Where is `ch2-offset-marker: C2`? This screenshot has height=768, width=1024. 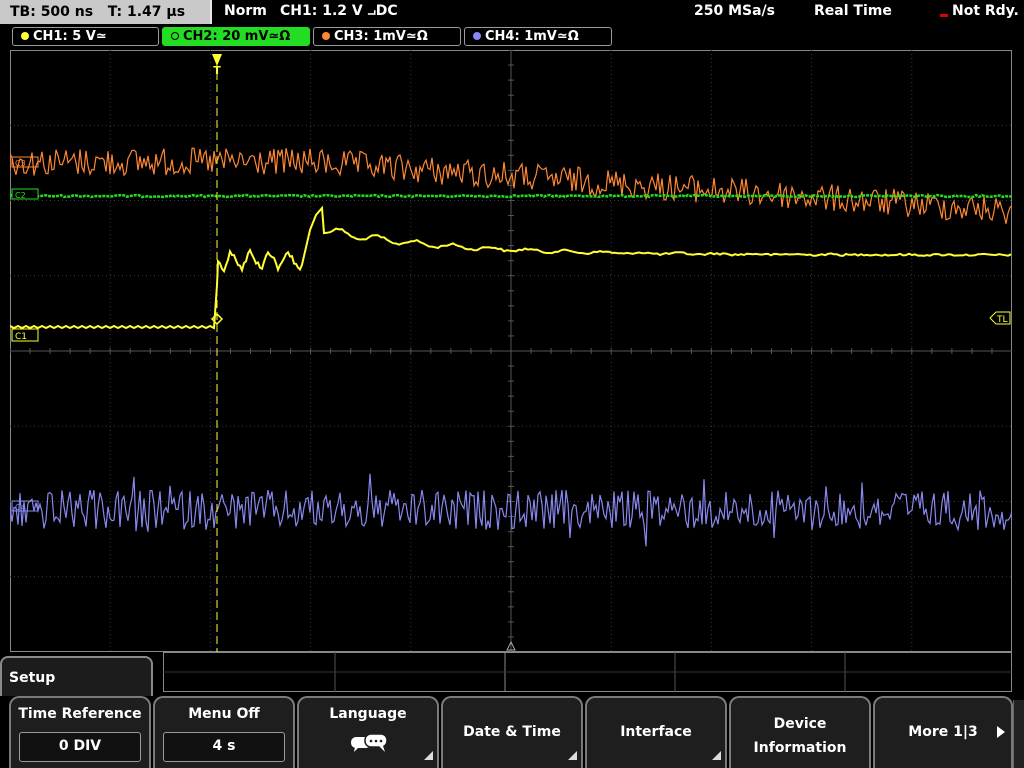 ch2-offset-marker: C2 is located at coordinates (25, 194).